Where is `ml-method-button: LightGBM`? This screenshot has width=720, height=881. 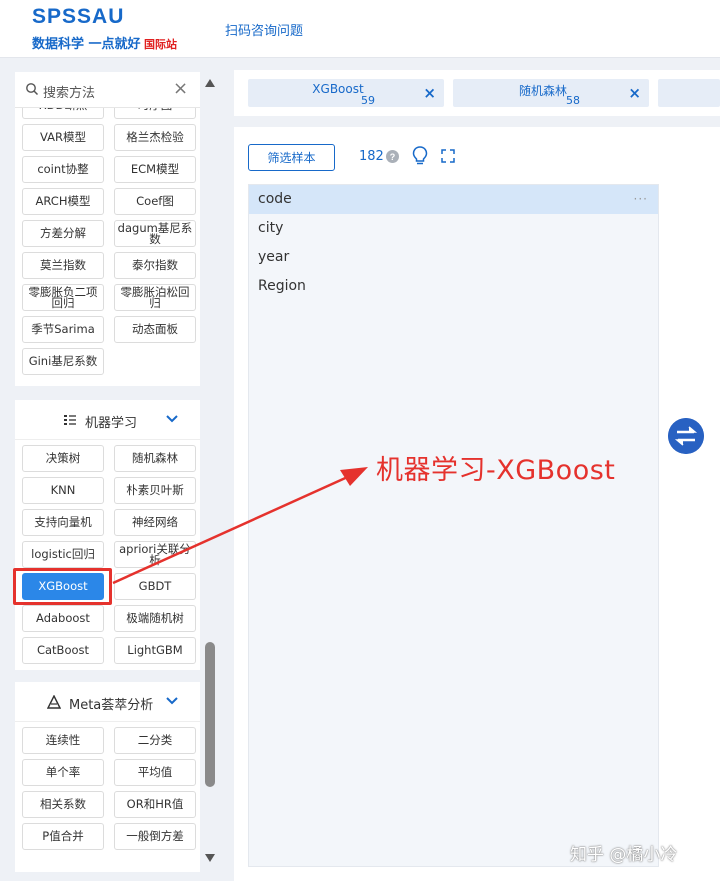
ml-method-button: LightGBM is located at coordinates (155, 650).